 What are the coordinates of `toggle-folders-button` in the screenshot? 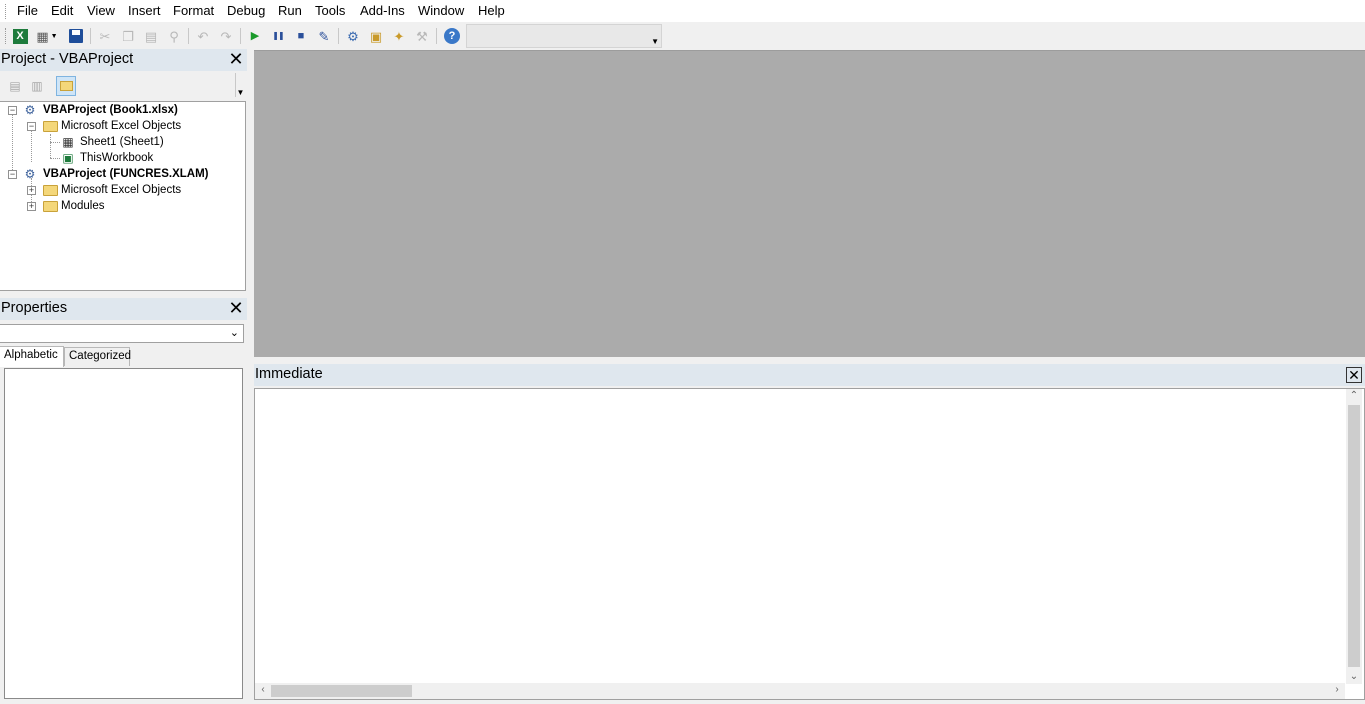 It's located at (66, 86).